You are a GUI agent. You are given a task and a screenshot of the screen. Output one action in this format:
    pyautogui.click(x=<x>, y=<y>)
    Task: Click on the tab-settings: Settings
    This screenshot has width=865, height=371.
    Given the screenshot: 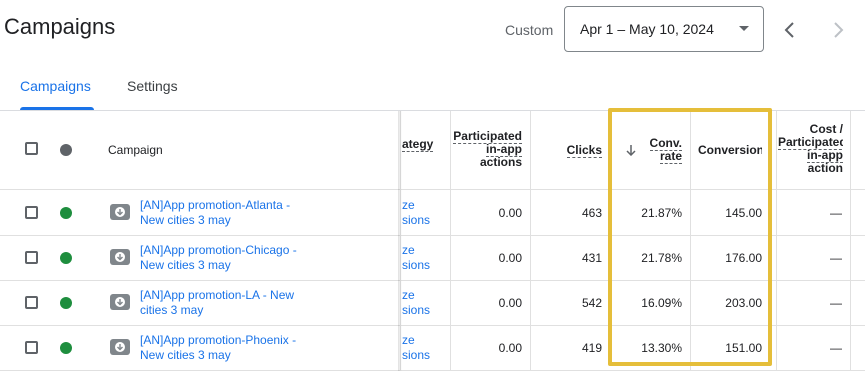 What is the action you would take?
    pyautogui.click(x=152, y=86)
    